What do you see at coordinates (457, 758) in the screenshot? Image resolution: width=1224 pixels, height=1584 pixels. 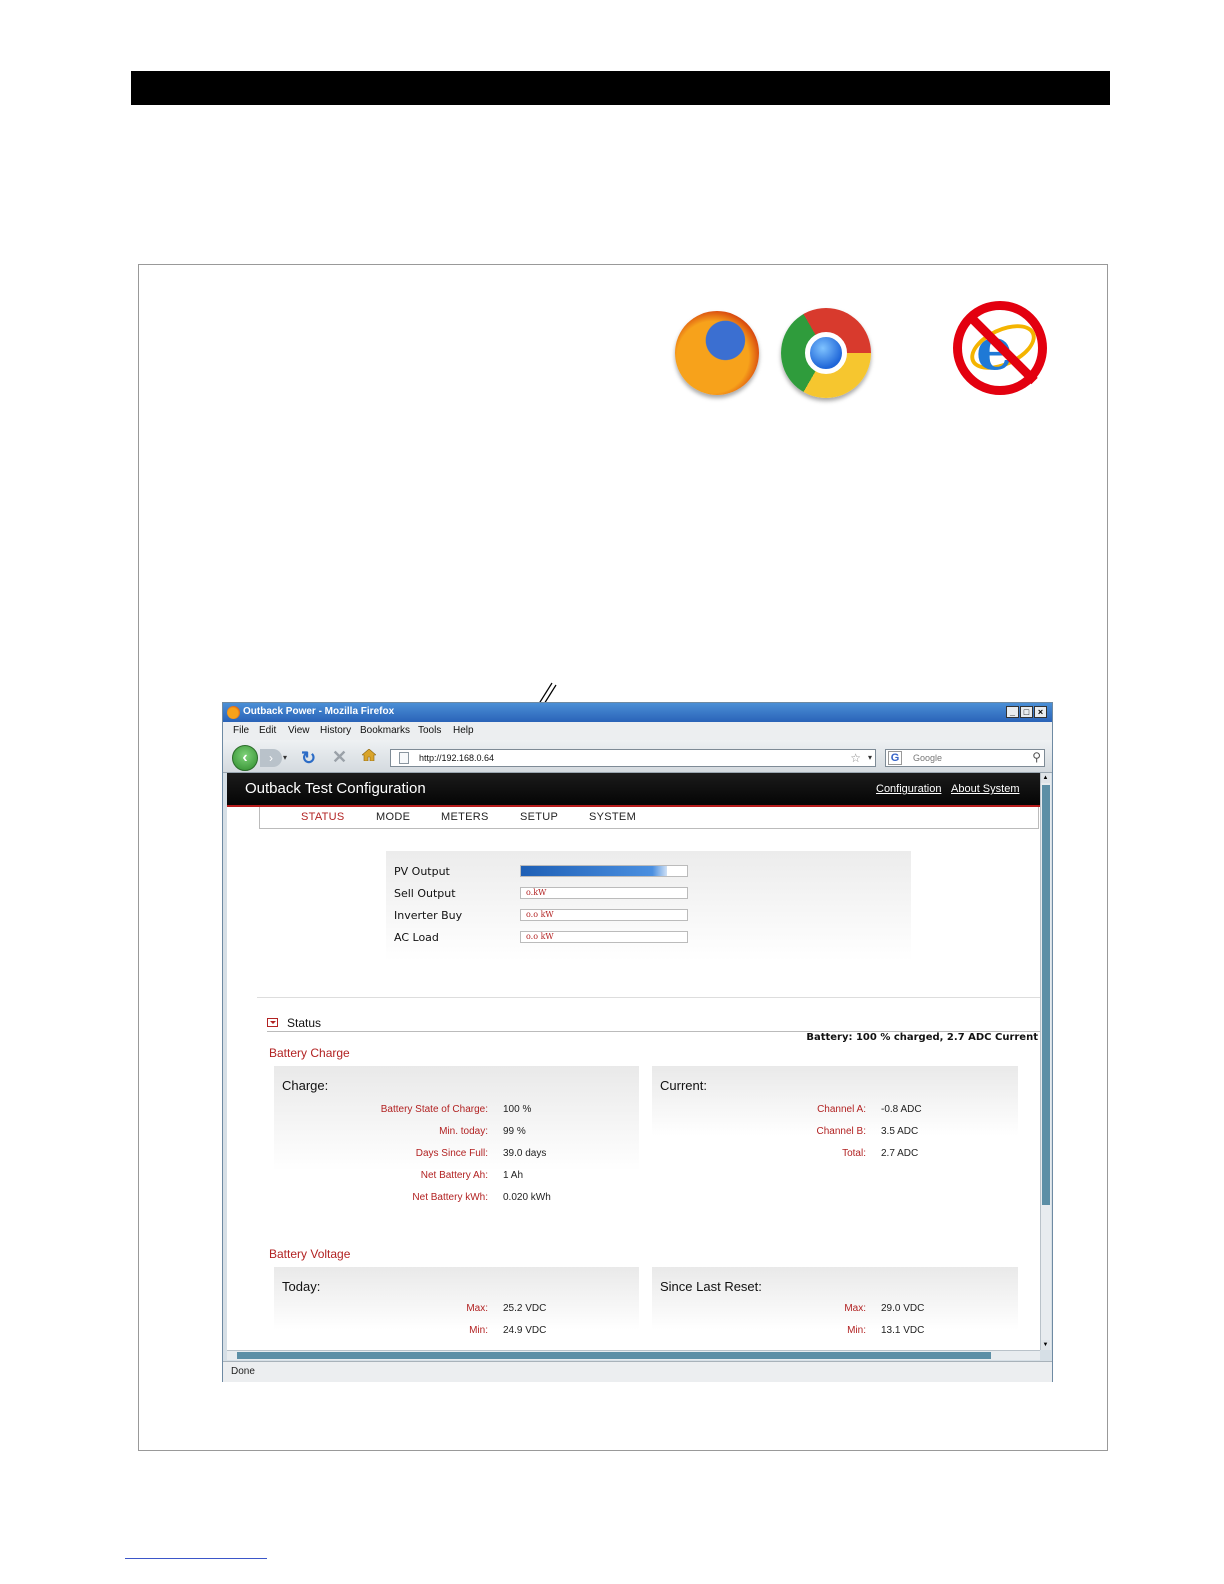 I see `address-bar-url: http://192.168.0.64` at bounding box center [457, 758].